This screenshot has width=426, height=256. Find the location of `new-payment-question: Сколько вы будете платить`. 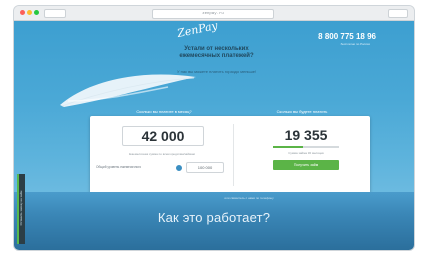

new-payment-question: Сколько вы будете платить is located at coordinates (302, 111).